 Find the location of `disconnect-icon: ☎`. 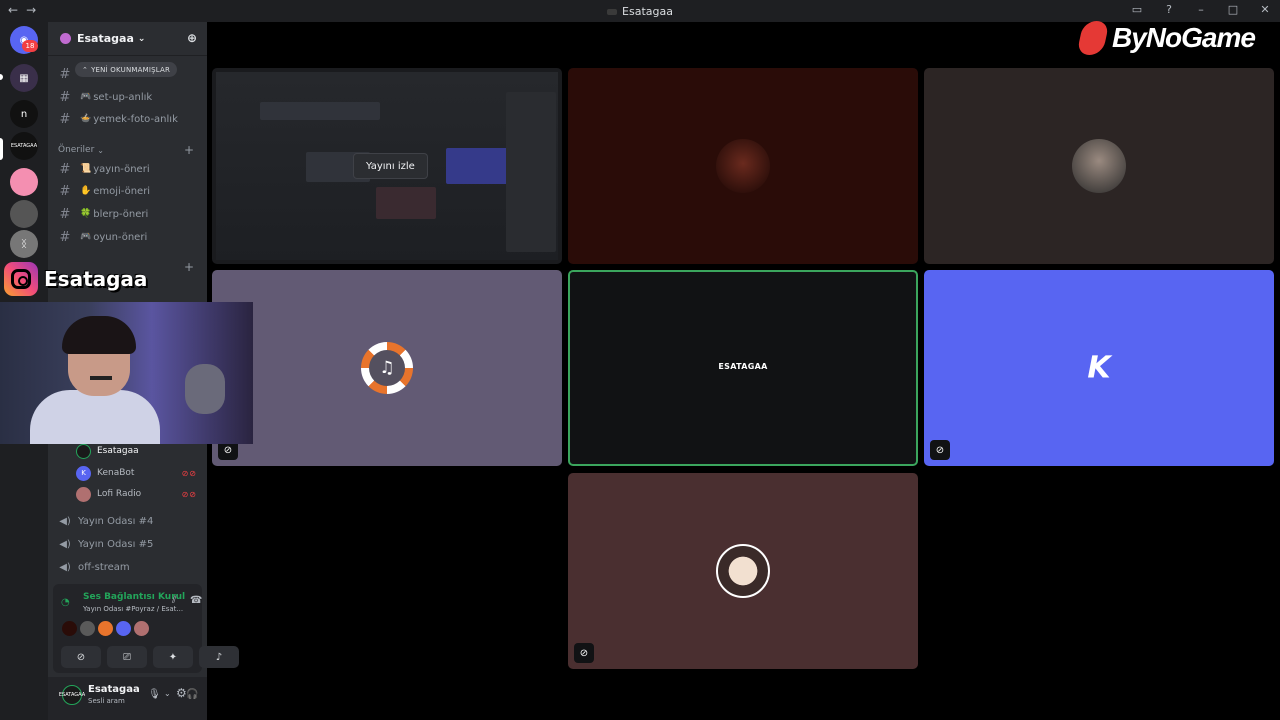

disconnect-icon: ☎ is located at coordinates (196, 600).